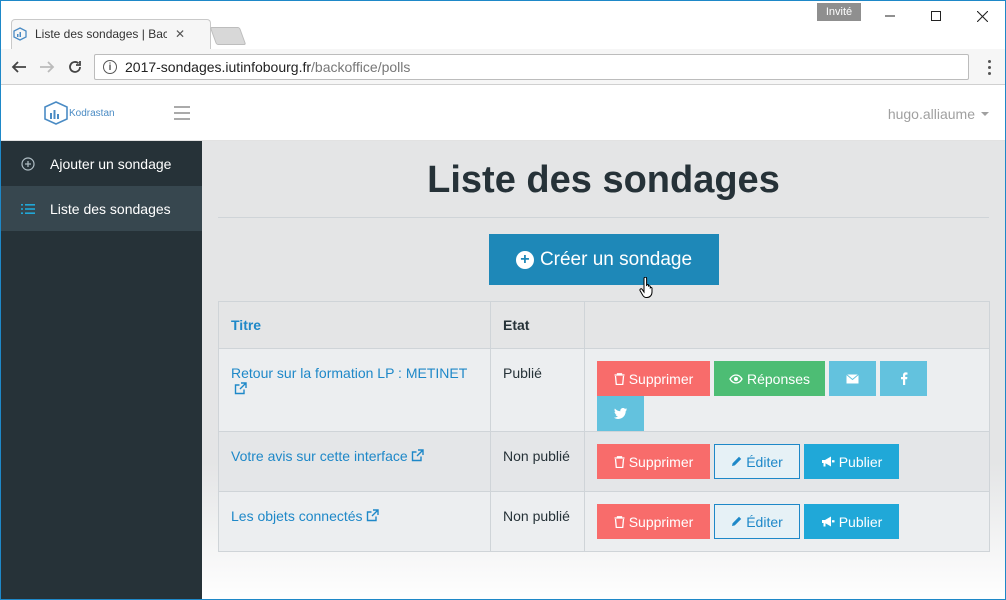 The image size is (1006, 600). I want to click on facebook-icon, so click(903, 378).